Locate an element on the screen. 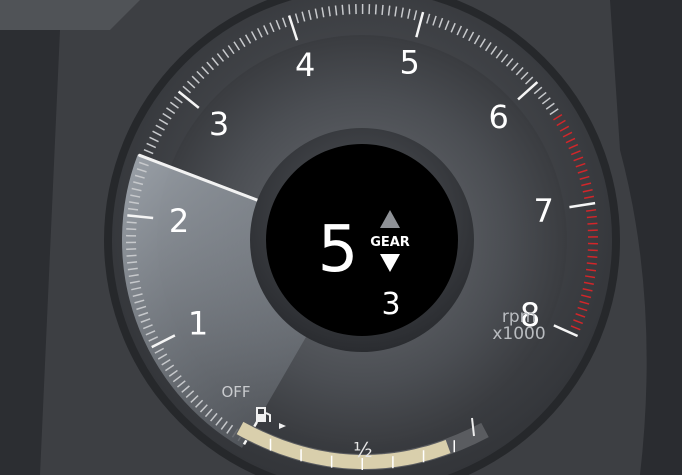  rpm-tick-label: 4 is located at coordinates (305, 65).